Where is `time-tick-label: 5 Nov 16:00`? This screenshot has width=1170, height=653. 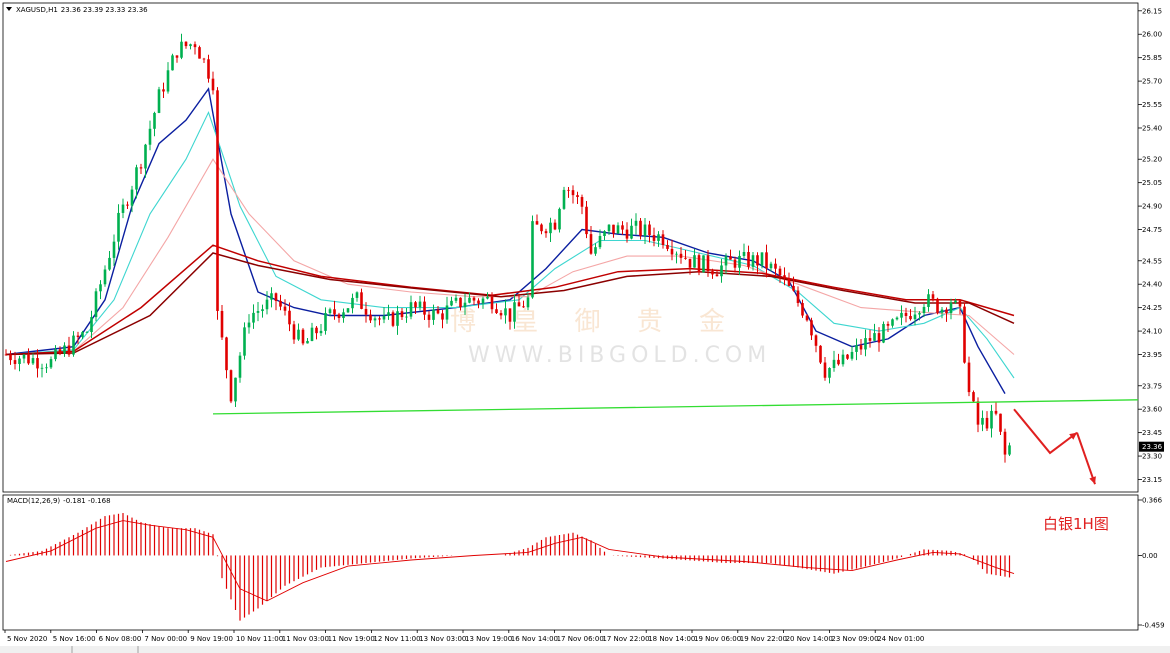 time-tick-label: 5 Nov 16:00 is located at coordinates (74, 639).